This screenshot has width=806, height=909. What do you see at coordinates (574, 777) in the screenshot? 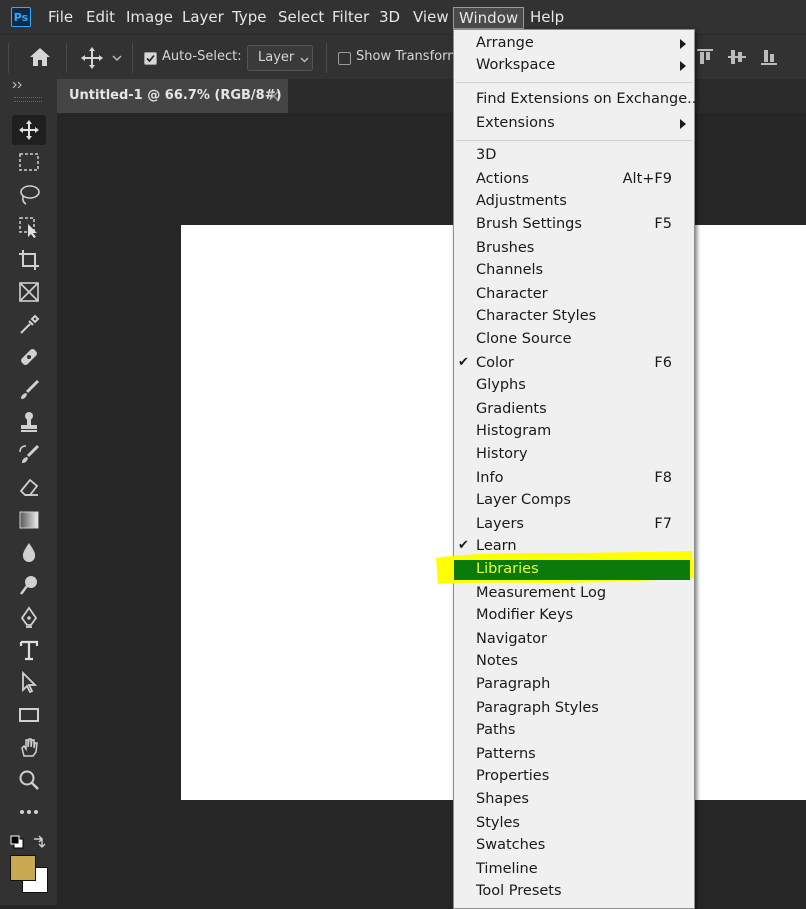
I see `menu-item-properties: Properties` at bounding box center [574, 777].